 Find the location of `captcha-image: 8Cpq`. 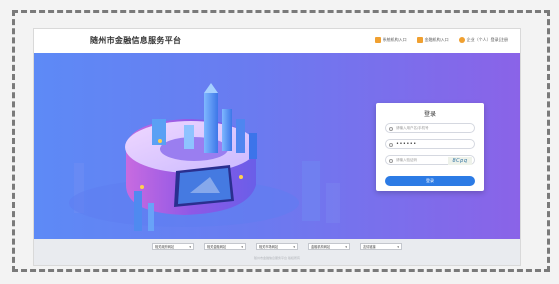

captcha-image: 8Cpq is located at coordinates (460, 161).